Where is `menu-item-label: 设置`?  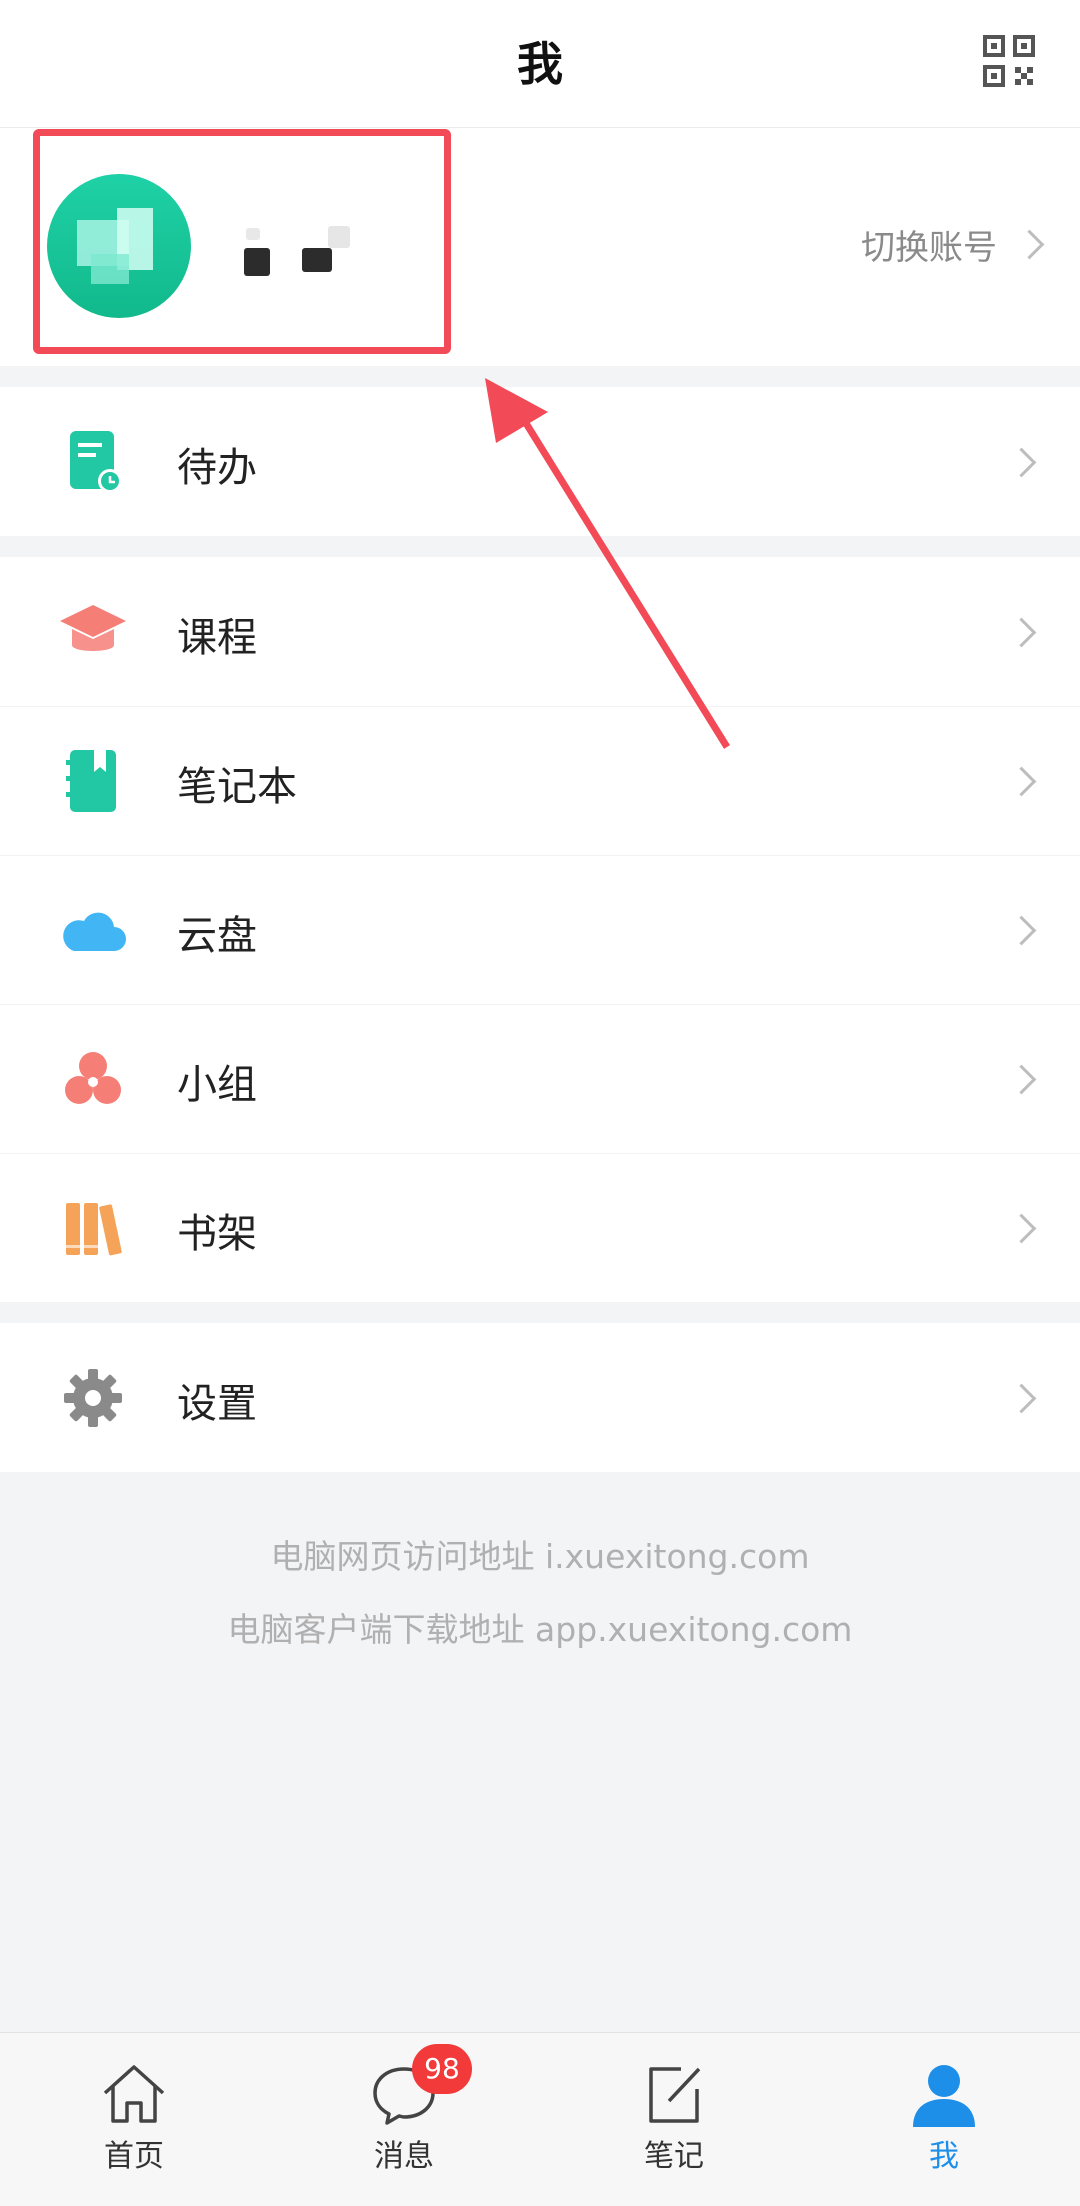
menu-item-label: 设置 is located at coordinates (217, 1404).